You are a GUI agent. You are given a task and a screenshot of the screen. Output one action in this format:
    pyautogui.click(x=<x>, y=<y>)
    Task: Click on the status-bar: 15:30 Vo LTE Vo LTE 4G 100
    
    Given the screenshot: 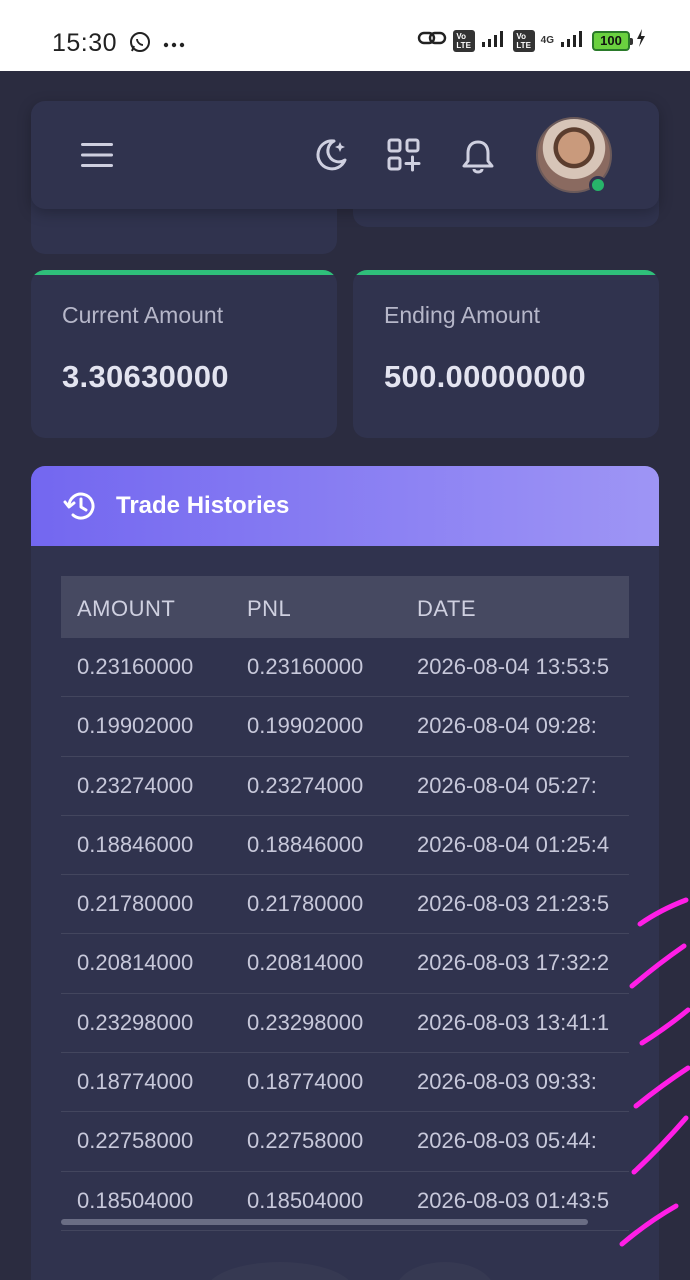 What is the action you would take?
    pyautogui.click(x=345, y=35)
    